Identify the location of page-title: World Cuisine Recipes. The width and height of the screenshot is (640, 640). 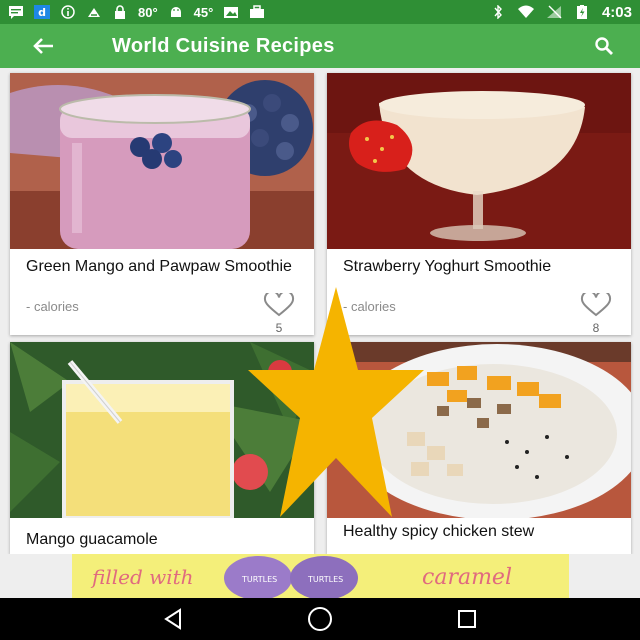
(223, 45).